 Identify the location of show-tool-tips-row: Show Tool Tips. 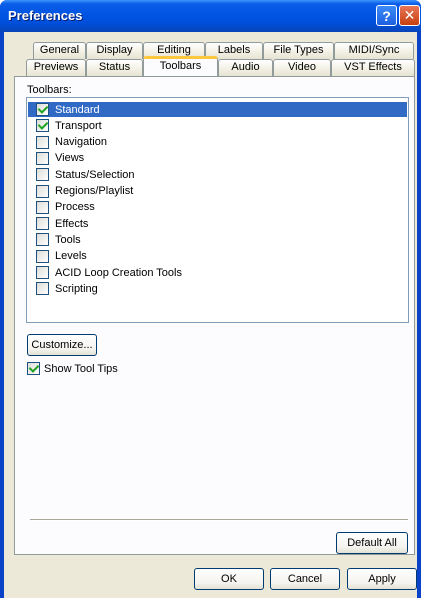
(72, 368).